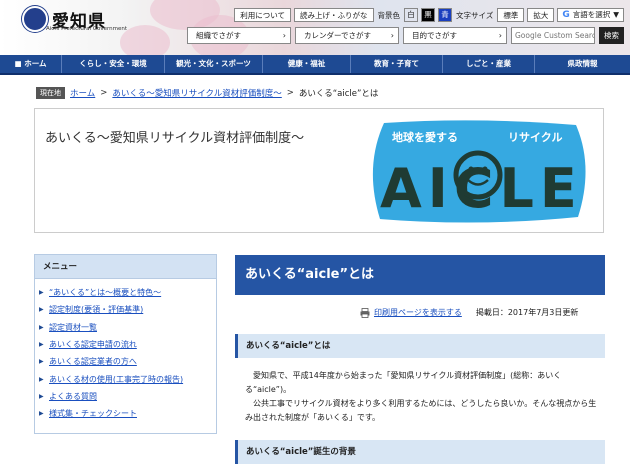 The width and height of the screenshot is (630, 471). I want to click on side-menu-link: 認定制度(要領・評価基準), so click(96, 309).